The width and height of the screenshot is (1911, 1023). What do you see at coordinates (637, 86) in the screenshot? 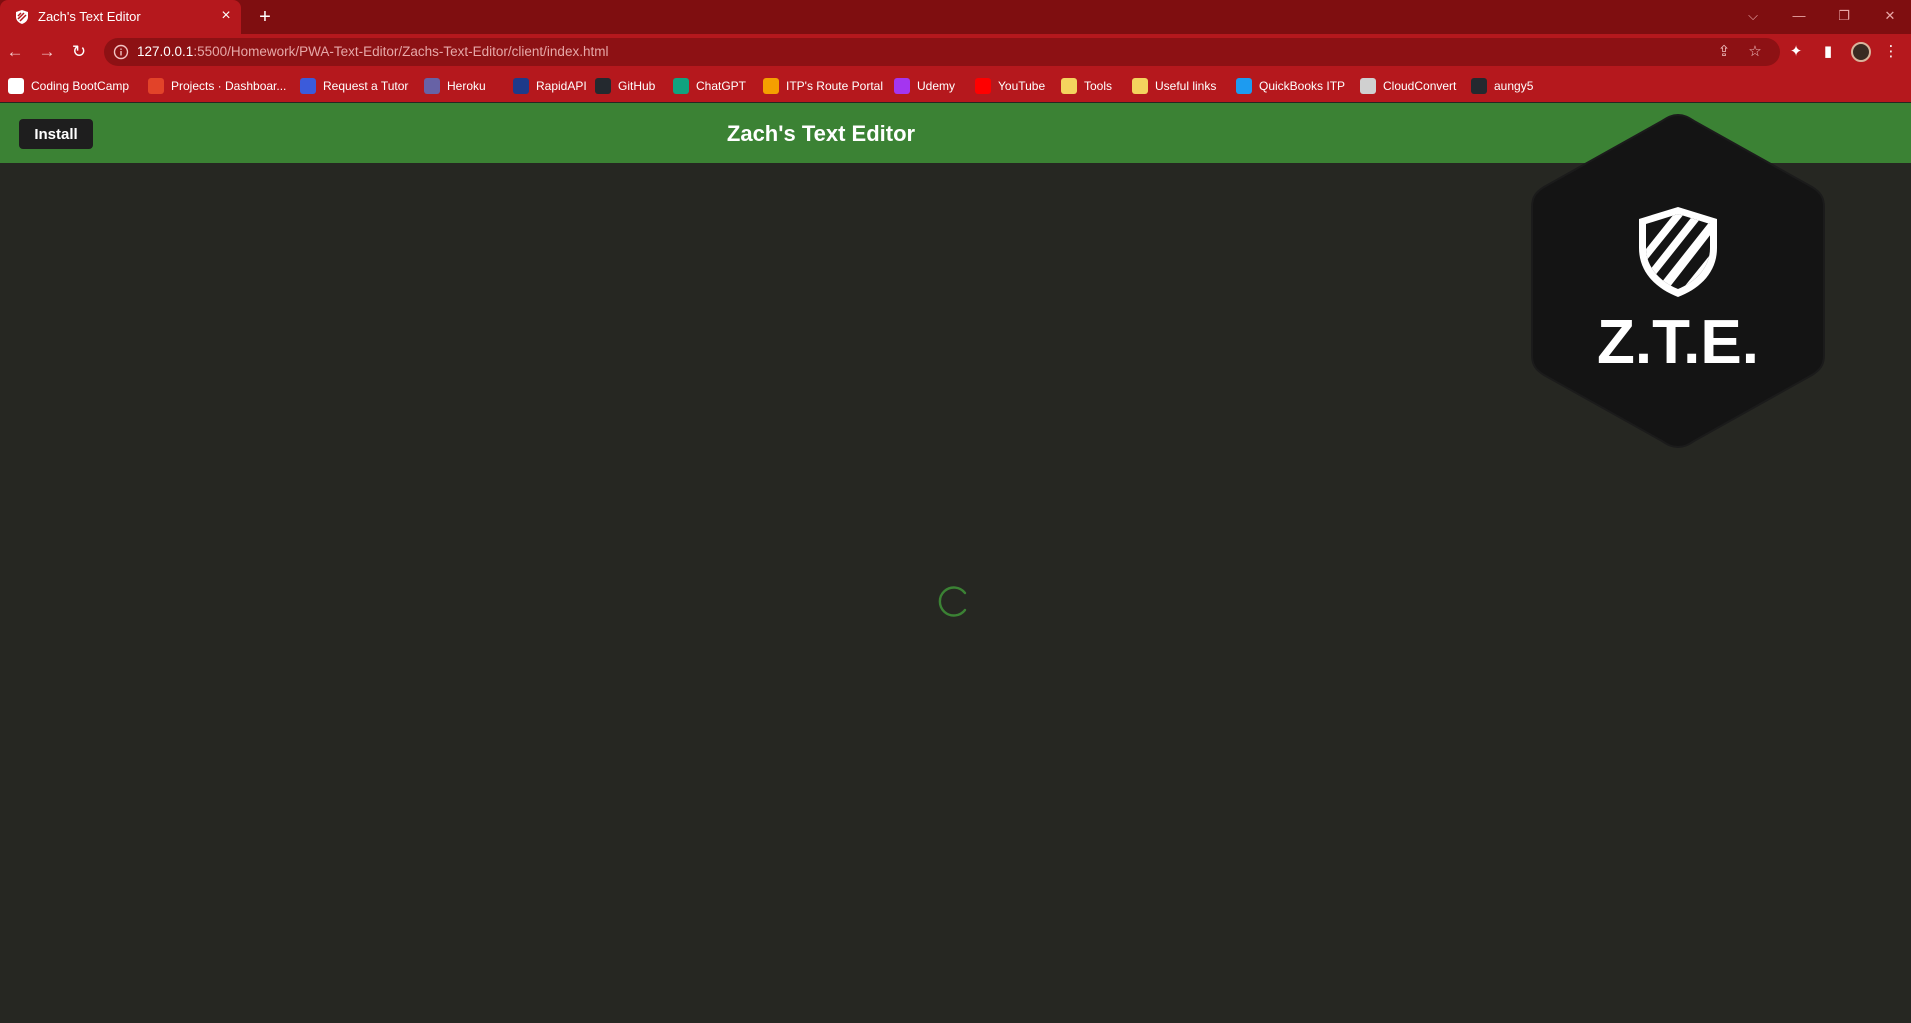
I see `bookmark-label: GitHub` at bounding box center [637, 86].